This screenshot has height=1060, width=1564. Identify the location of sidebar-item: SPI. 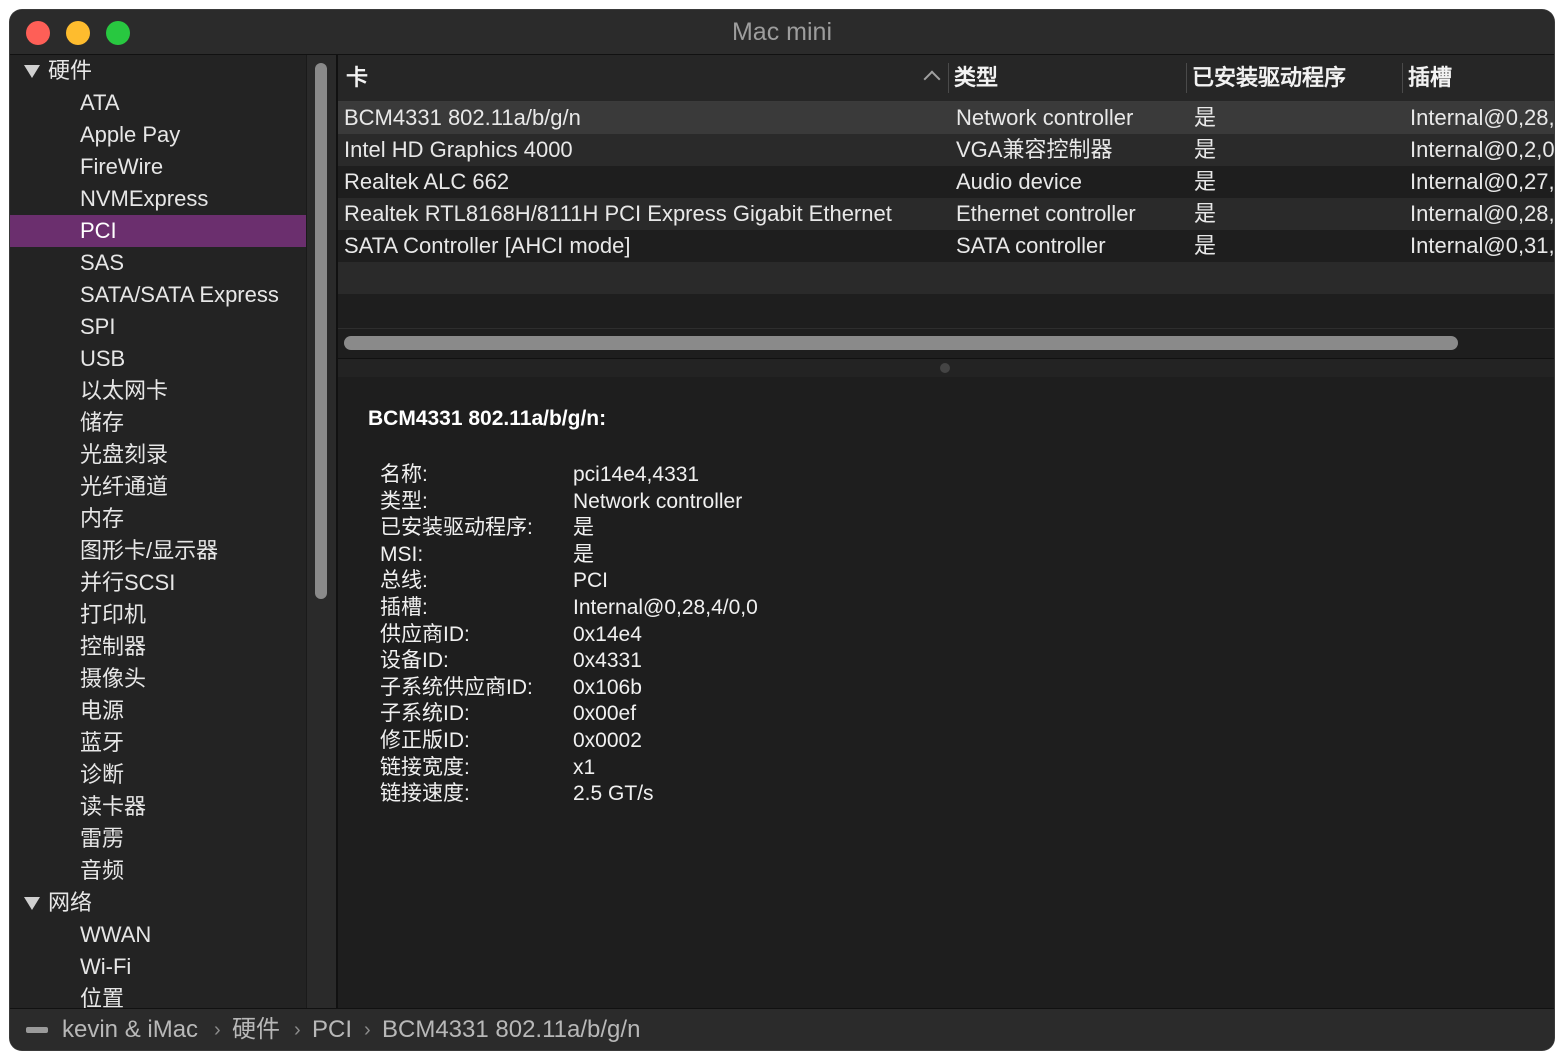
(158, 327).